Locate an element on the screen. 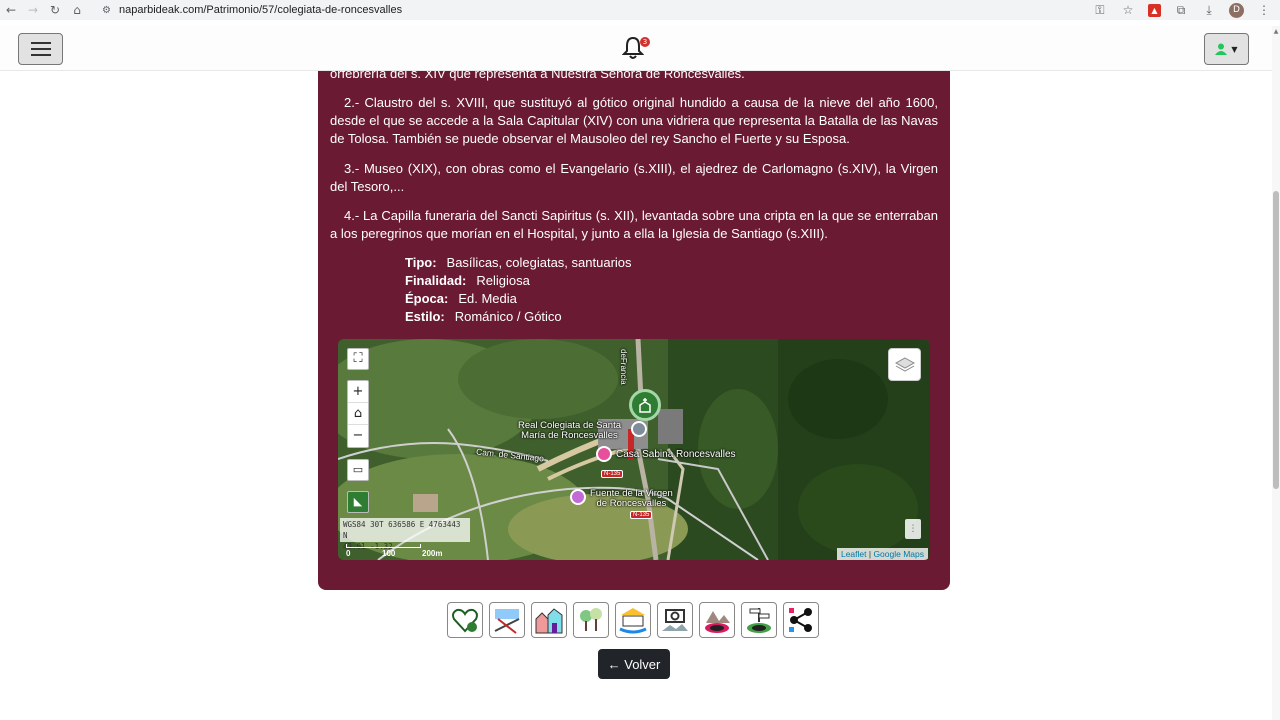 This screenshot has width=1280, height=720. user-menu-button: ▼ is located at coordinates (1226, 49).